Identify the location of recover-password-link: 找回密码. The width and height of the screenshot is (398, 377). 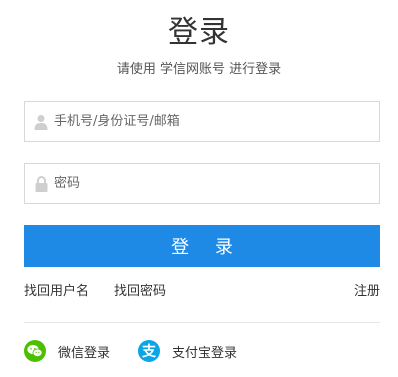
(140, 292).